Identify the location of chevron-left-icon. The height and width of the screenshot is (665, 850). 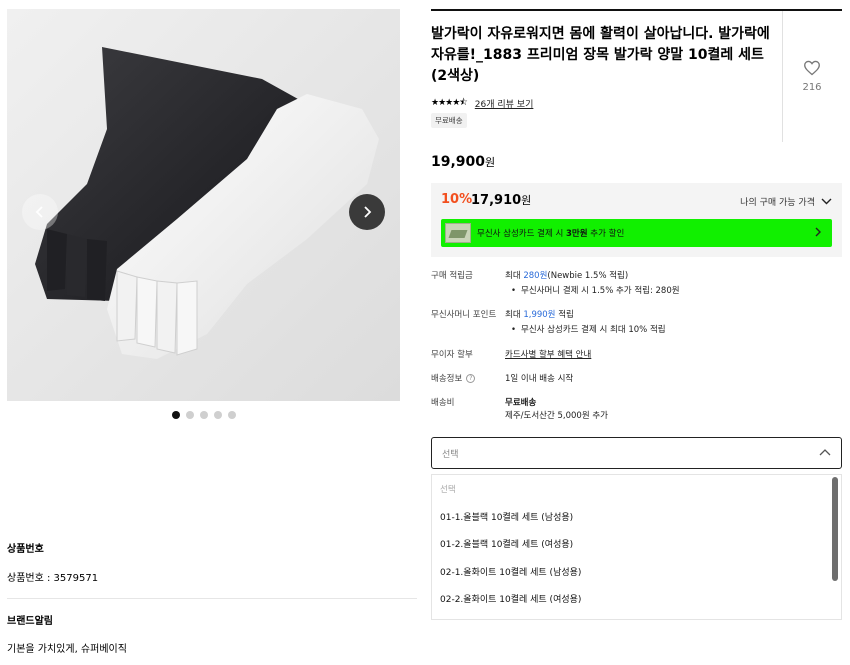
(39, 212).